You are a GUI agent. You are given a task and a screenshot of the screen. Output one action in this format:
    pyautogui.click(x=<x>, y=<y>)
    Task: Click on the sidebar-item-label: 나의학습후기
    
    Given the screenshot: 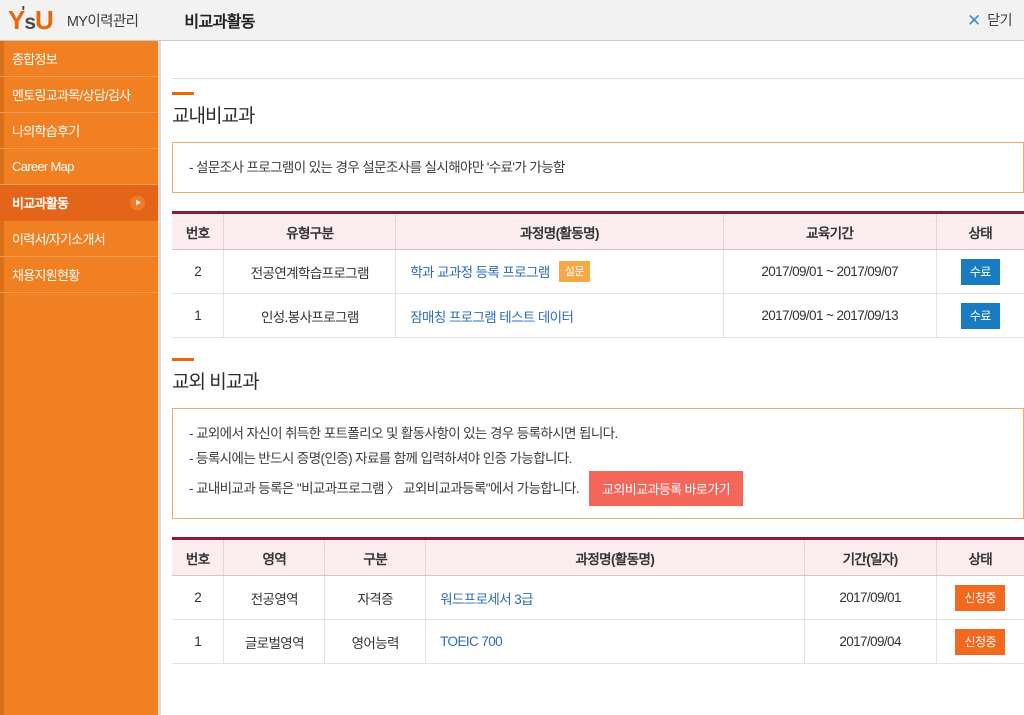 What is the action you would take?
    pyautogui.click(x=46, y=131)
    